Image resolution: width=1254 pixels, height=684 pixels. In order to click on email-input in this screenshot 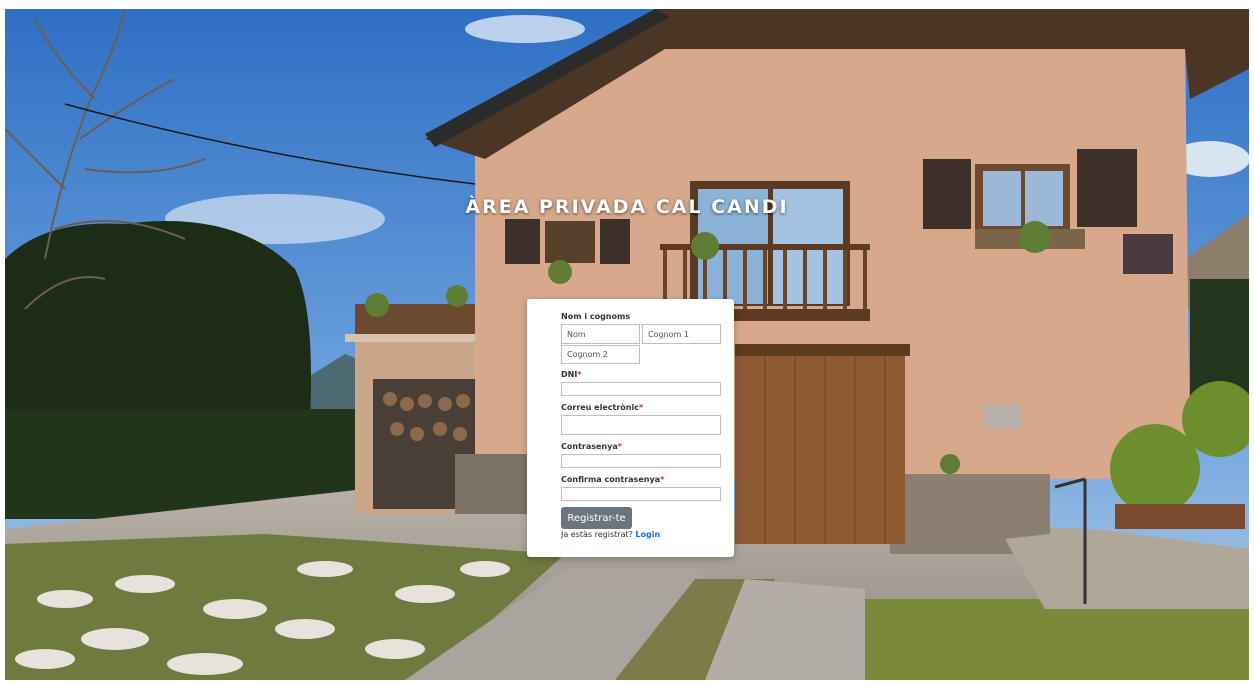, I will do `click(641, 425)`.